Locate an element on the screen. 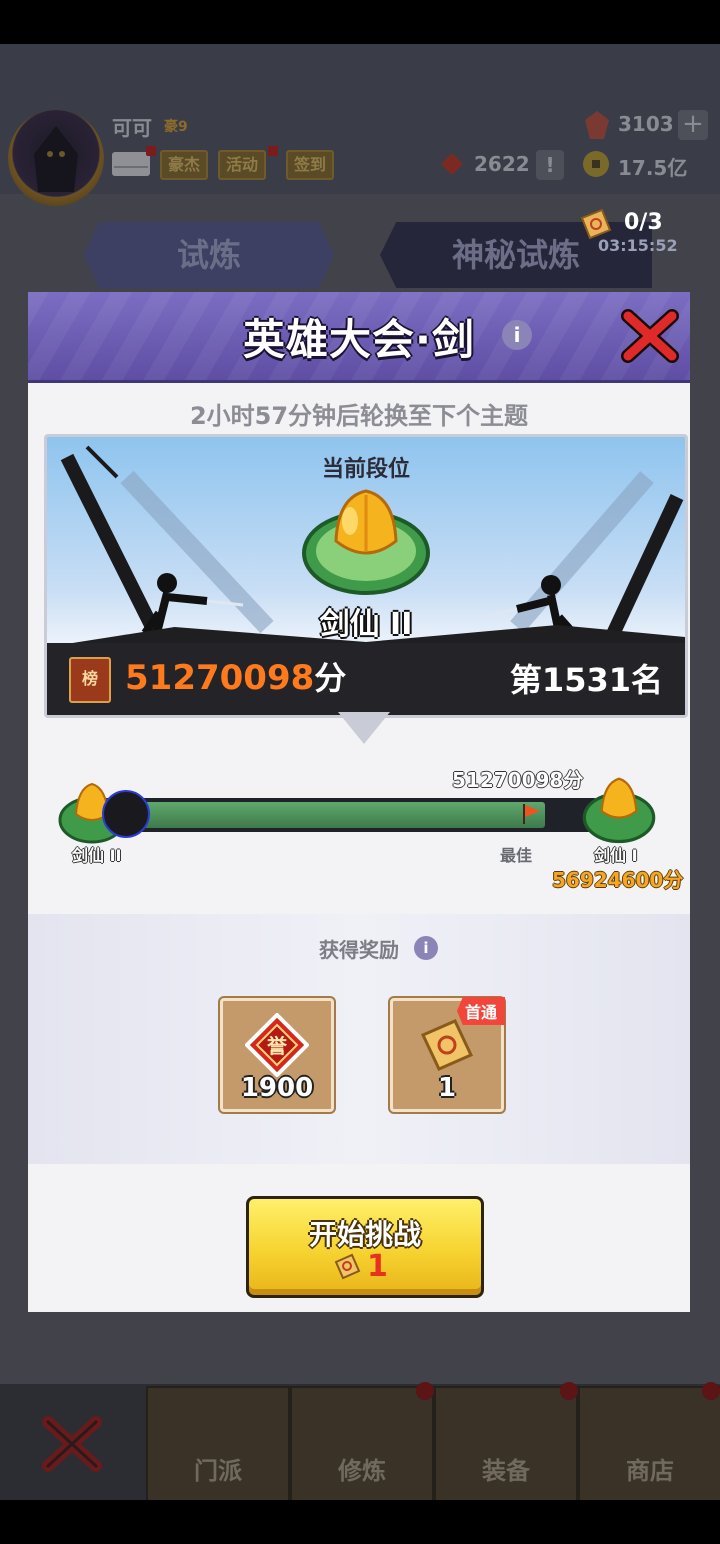  vip-level: 豪9 is located at coordinates (176, 127).